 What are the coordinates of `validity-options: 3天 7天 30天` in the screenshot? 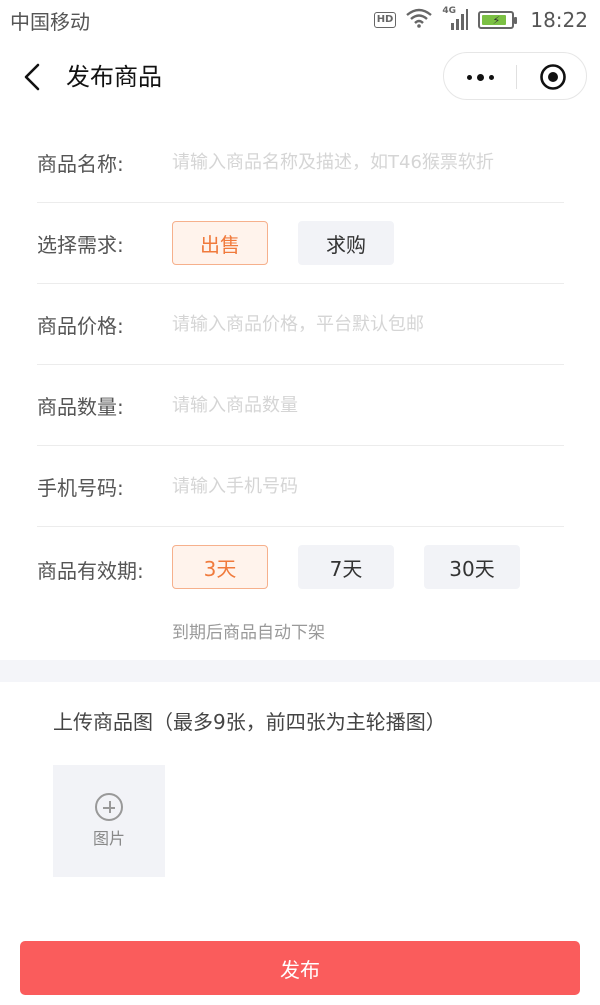 It's located at (346, 567).